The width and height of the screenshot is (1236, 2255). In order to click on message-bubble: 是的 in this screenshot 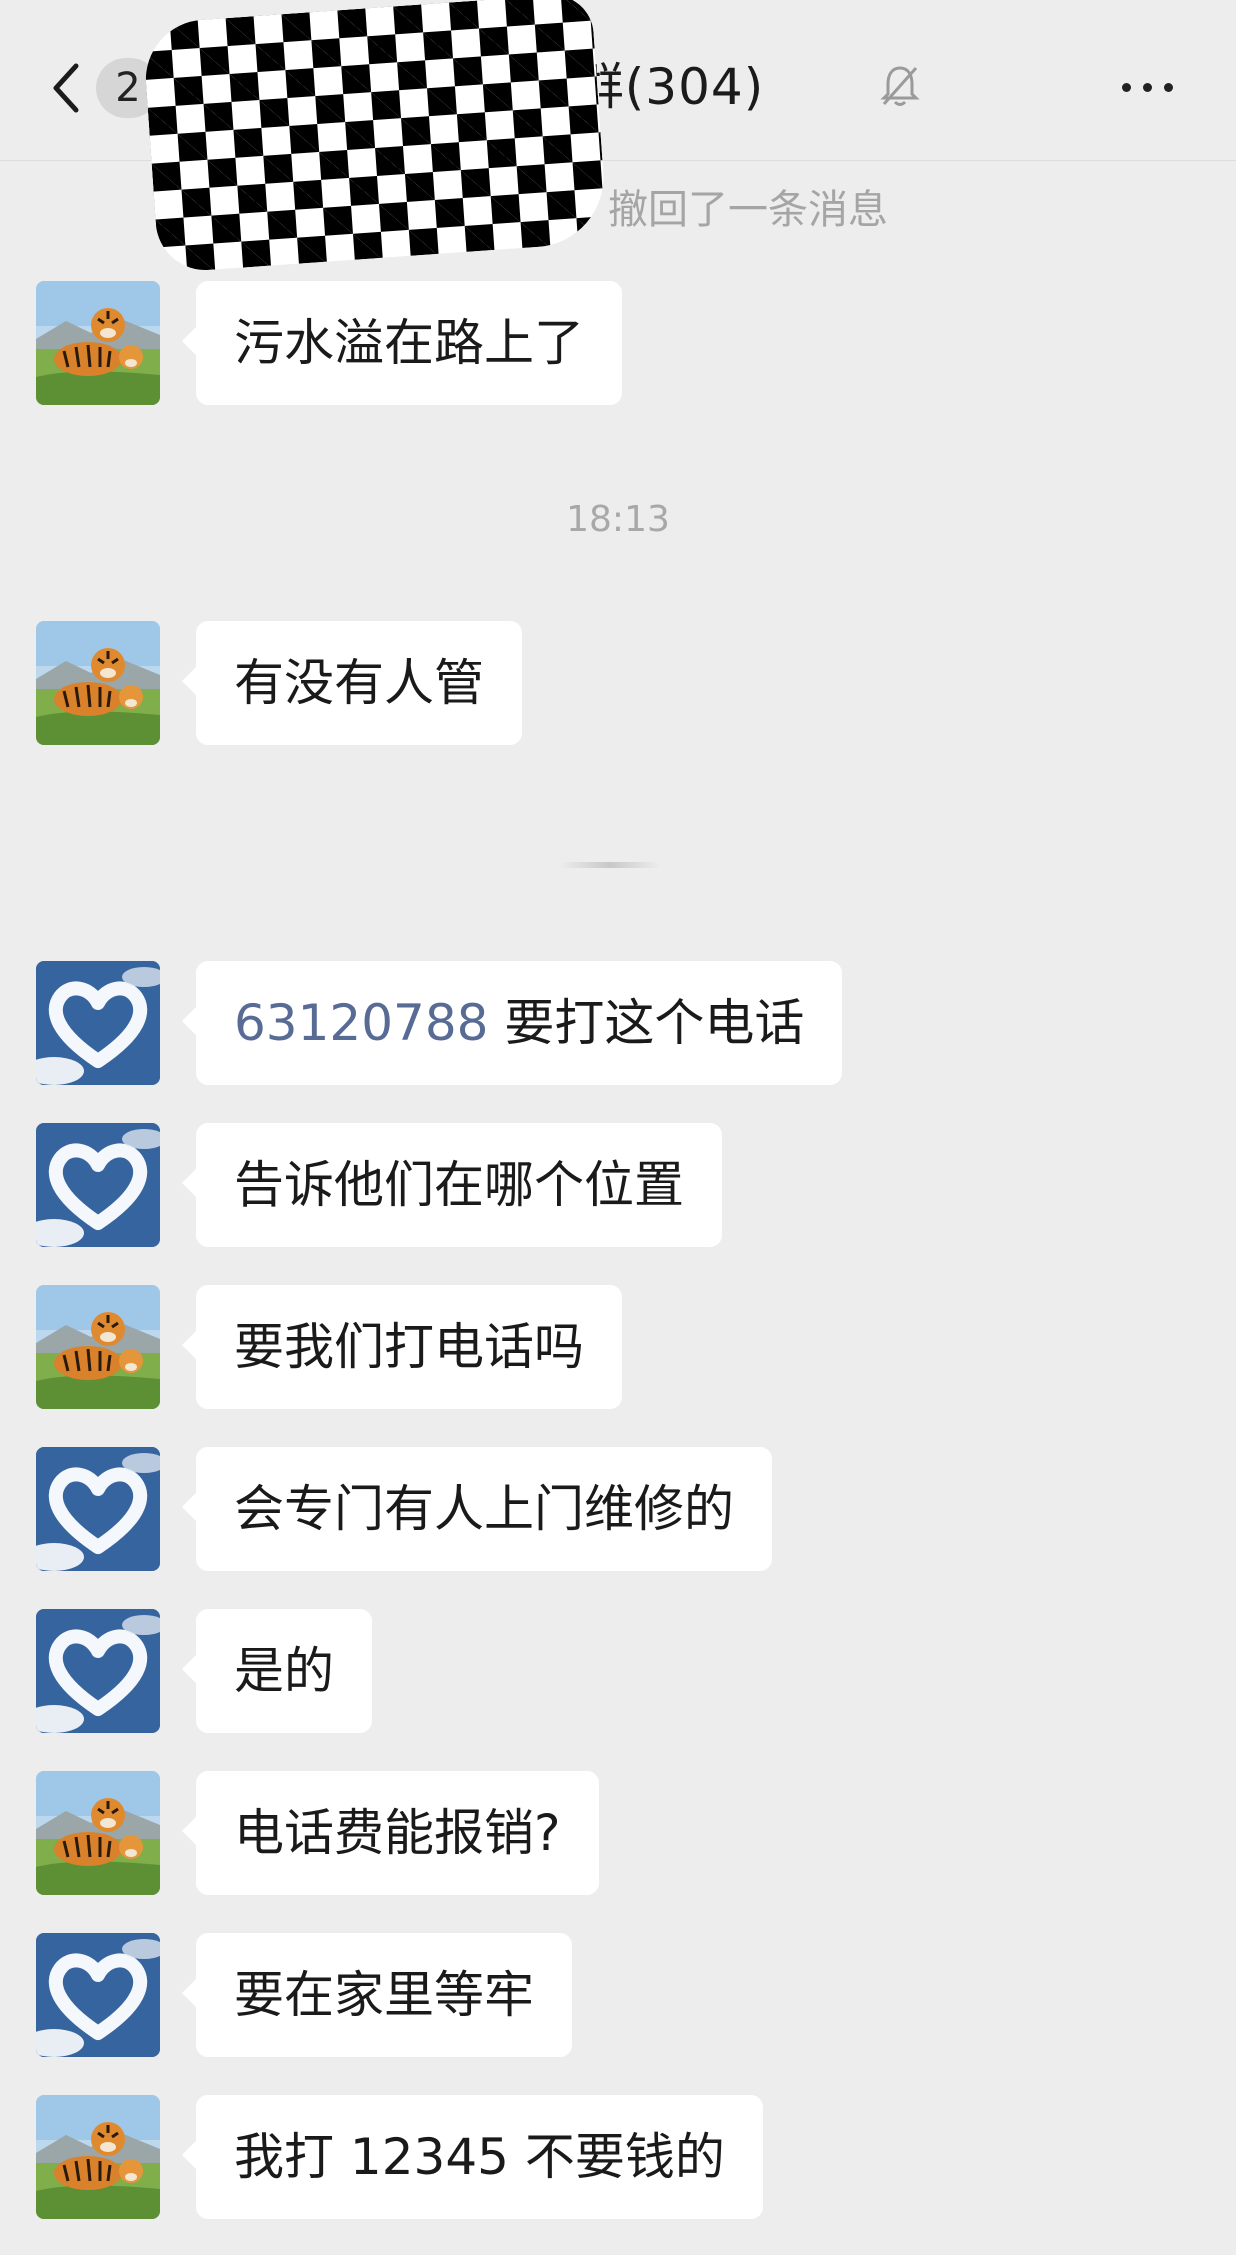, I will do `click(277, 1671)`.